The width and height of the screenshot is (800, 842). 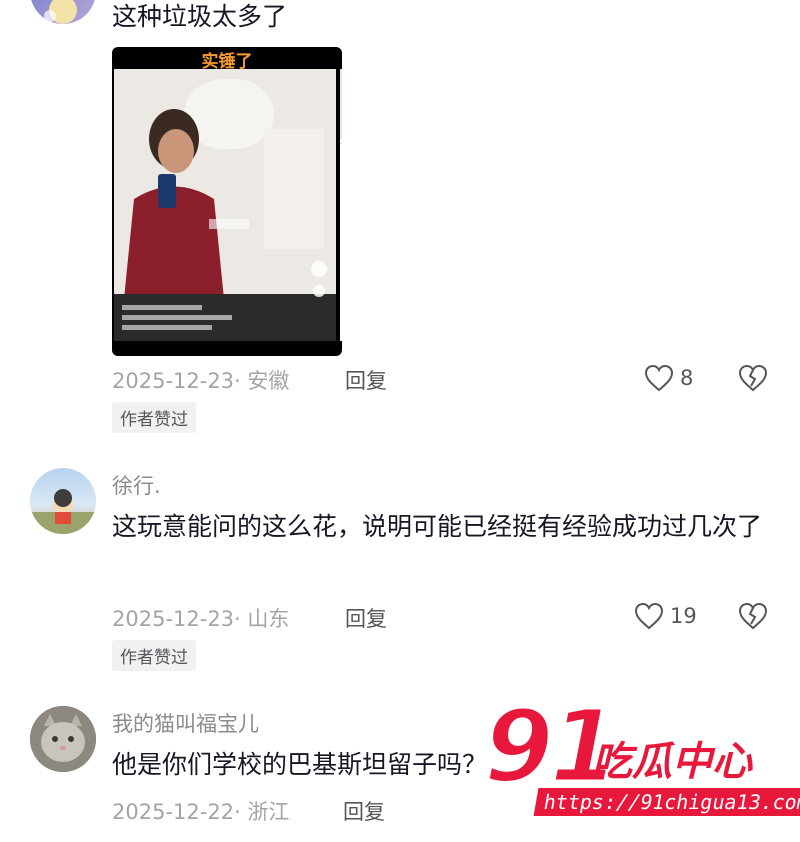 What do you see at coordinates (136, 485) in the screenshot?
I see `username: 徐行.` at bounding box center [136, 485].